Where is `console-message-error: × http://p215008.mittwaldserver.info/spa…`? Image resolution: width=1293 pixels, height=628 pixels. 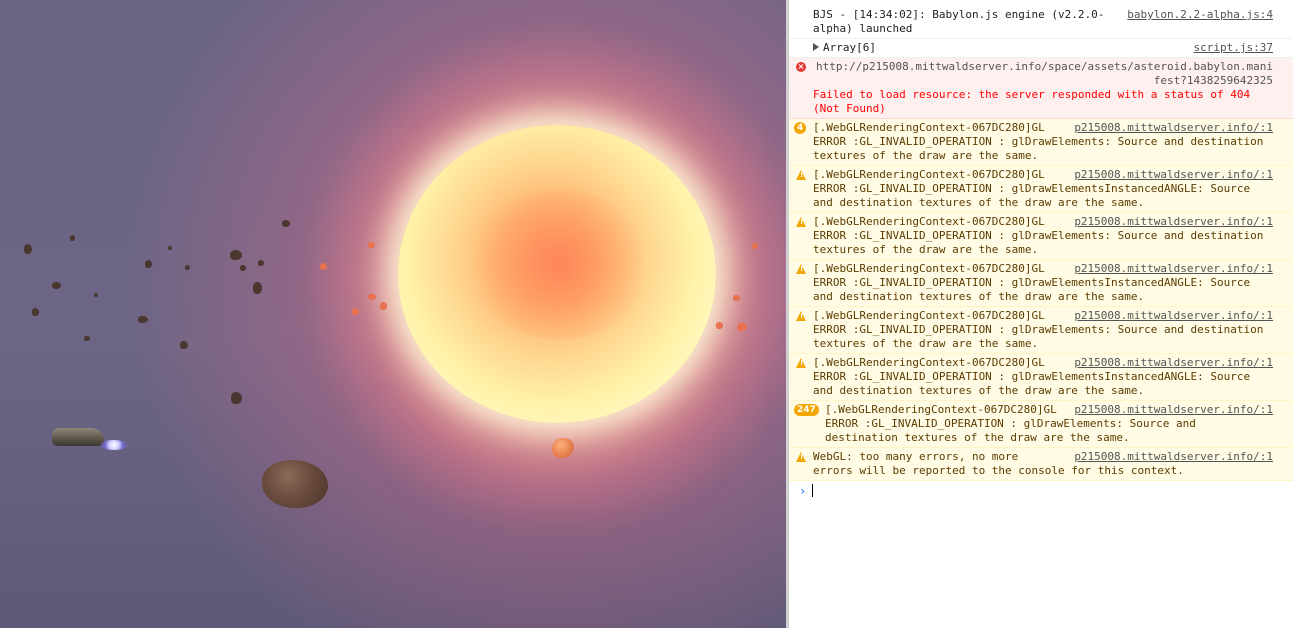 console-message-error: × http://p215008.mittwaldserver.info/spa… is located at coordinates (1041, 88).